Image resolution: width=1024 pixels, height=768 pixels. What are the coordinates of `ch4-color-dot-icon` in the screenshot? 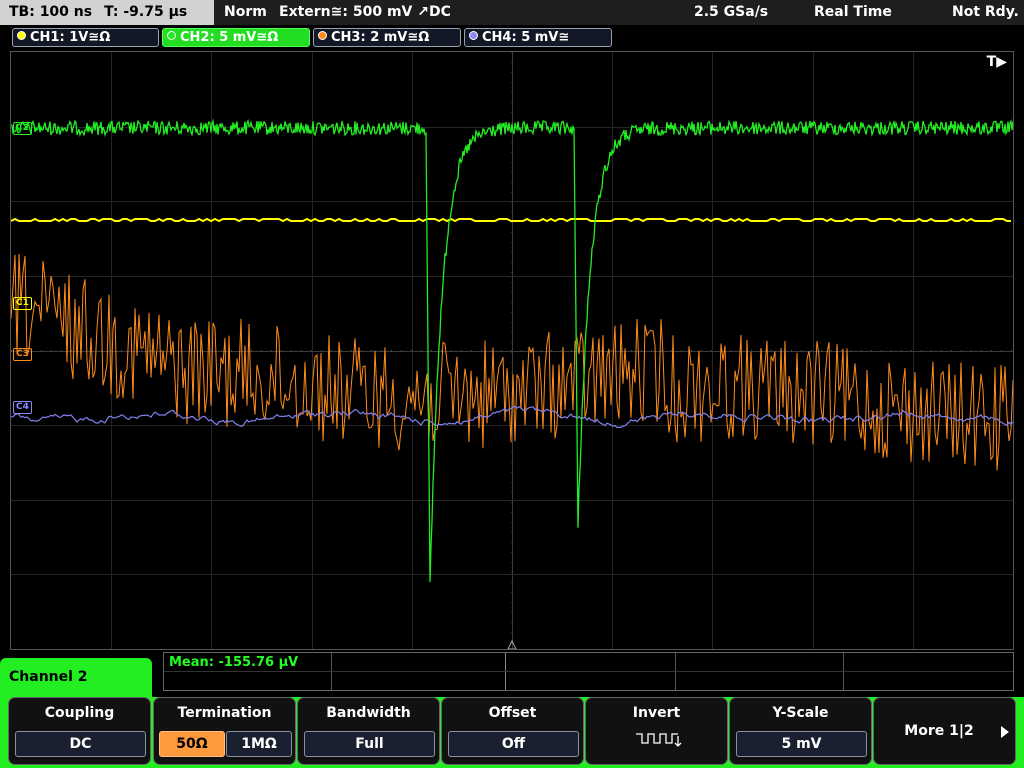 It's located at (473, 35).